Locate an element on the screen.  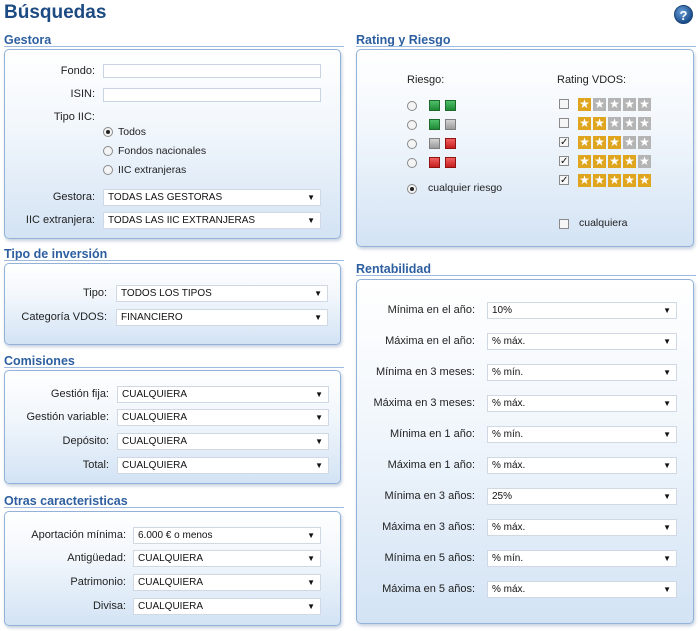
aportacion-minima-label: Aportación mínima: is located at coordinates (78, 535).